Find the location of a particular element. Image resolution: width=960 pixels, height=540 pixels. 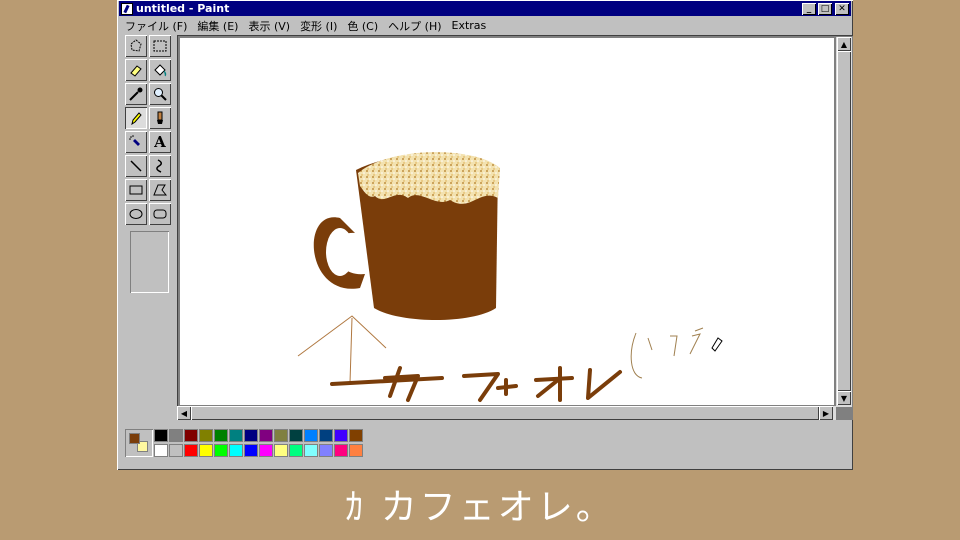

window-title: untitled - Paint is located at coordinates (183, 8).